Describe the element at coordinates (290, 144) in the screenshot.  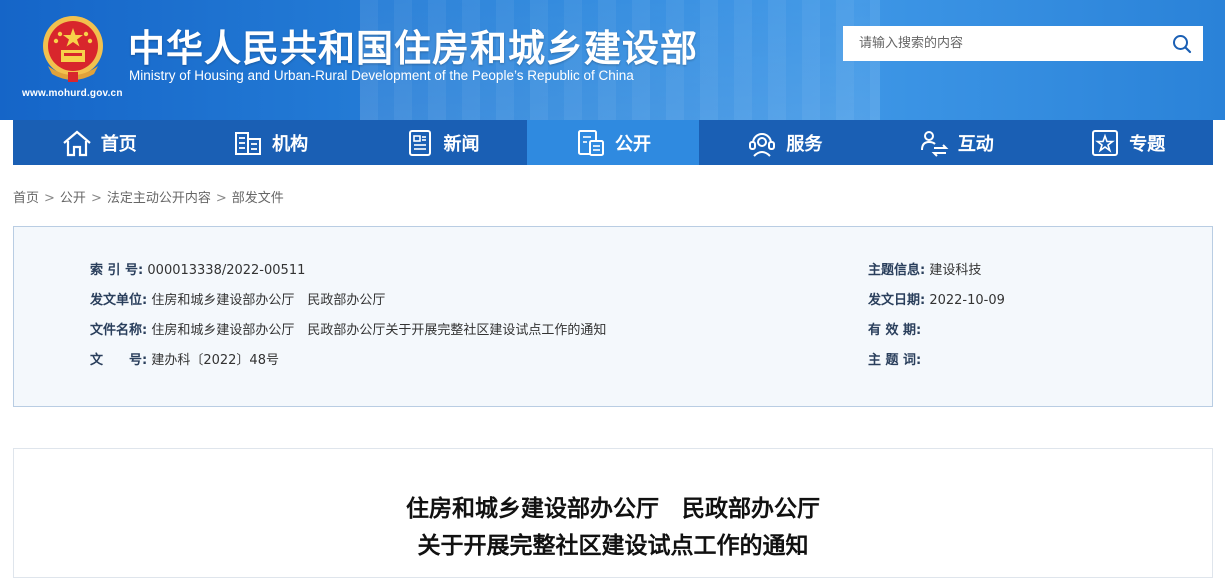
I see `nav-item-label: 机构` at that location.